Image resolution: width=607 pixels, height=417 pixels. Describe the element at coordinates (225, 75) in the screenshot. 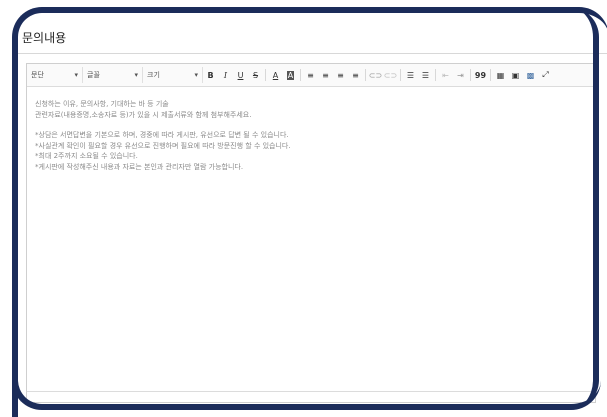

I see `italic-button: I` at that location.